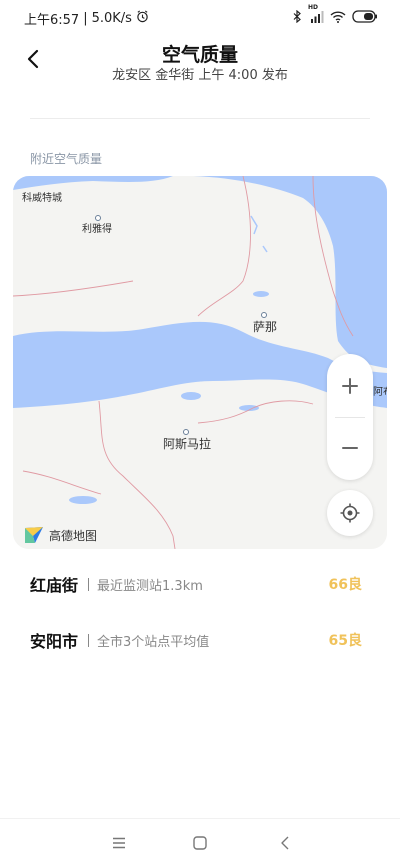 The height and width of the screenshot is (866, 400). I want to click on status-right: HD, so click(335, 15).